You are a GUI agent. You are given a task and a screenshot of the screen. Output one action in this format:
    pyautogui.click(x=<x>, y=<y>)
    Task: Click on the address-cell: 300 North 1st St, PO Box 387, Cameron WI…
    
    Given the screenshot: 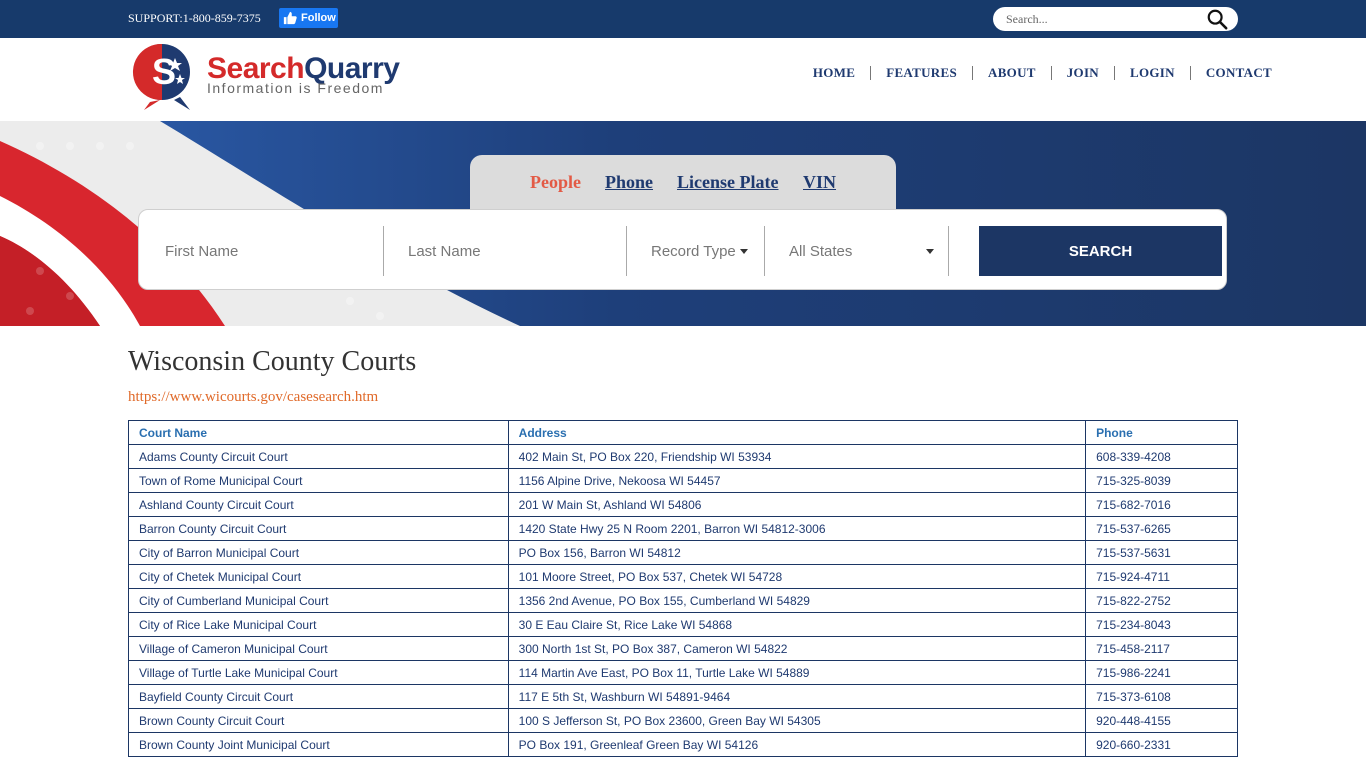 What is the action you would take?
    pyautogui.click(x=797, y=648)
    